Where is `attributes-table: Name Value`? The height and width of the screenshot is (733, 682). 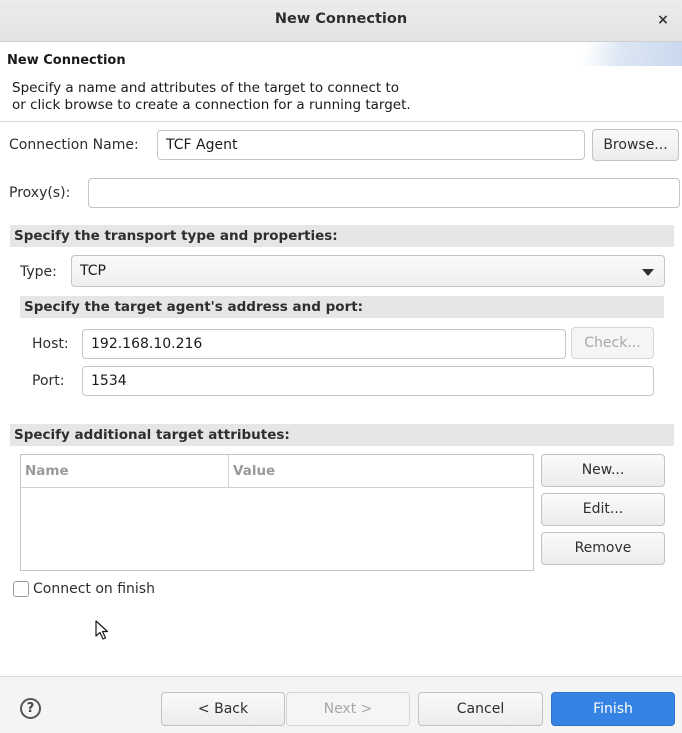 attributes-table: Name Value is located at coordinates (277, 512).